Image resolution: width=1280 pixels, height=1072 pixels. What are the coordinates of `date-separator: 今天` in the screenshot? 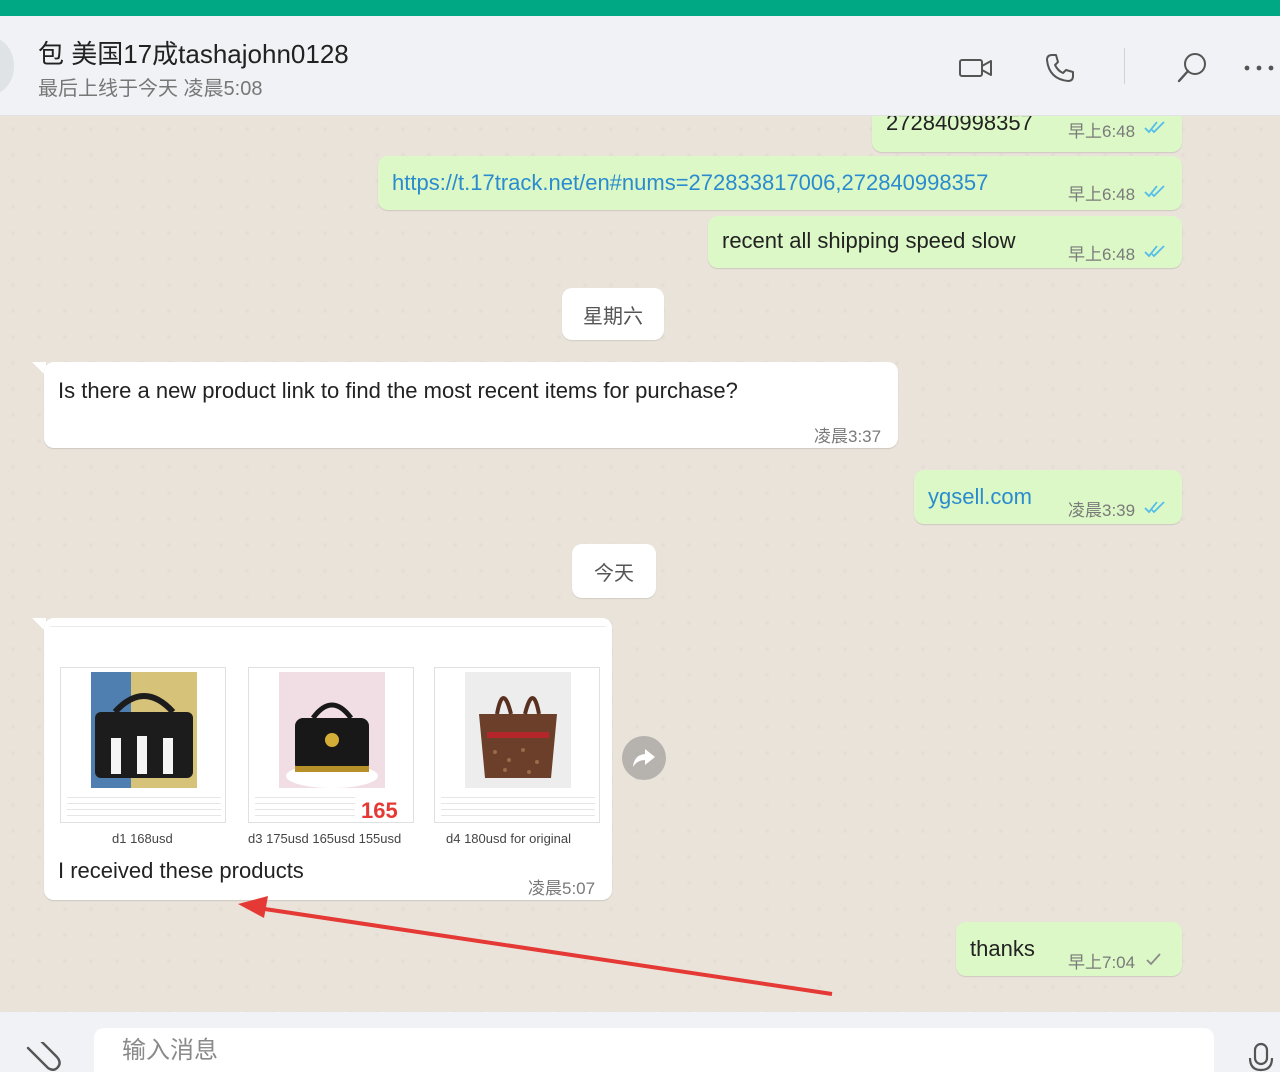 It's located at (614, 571).